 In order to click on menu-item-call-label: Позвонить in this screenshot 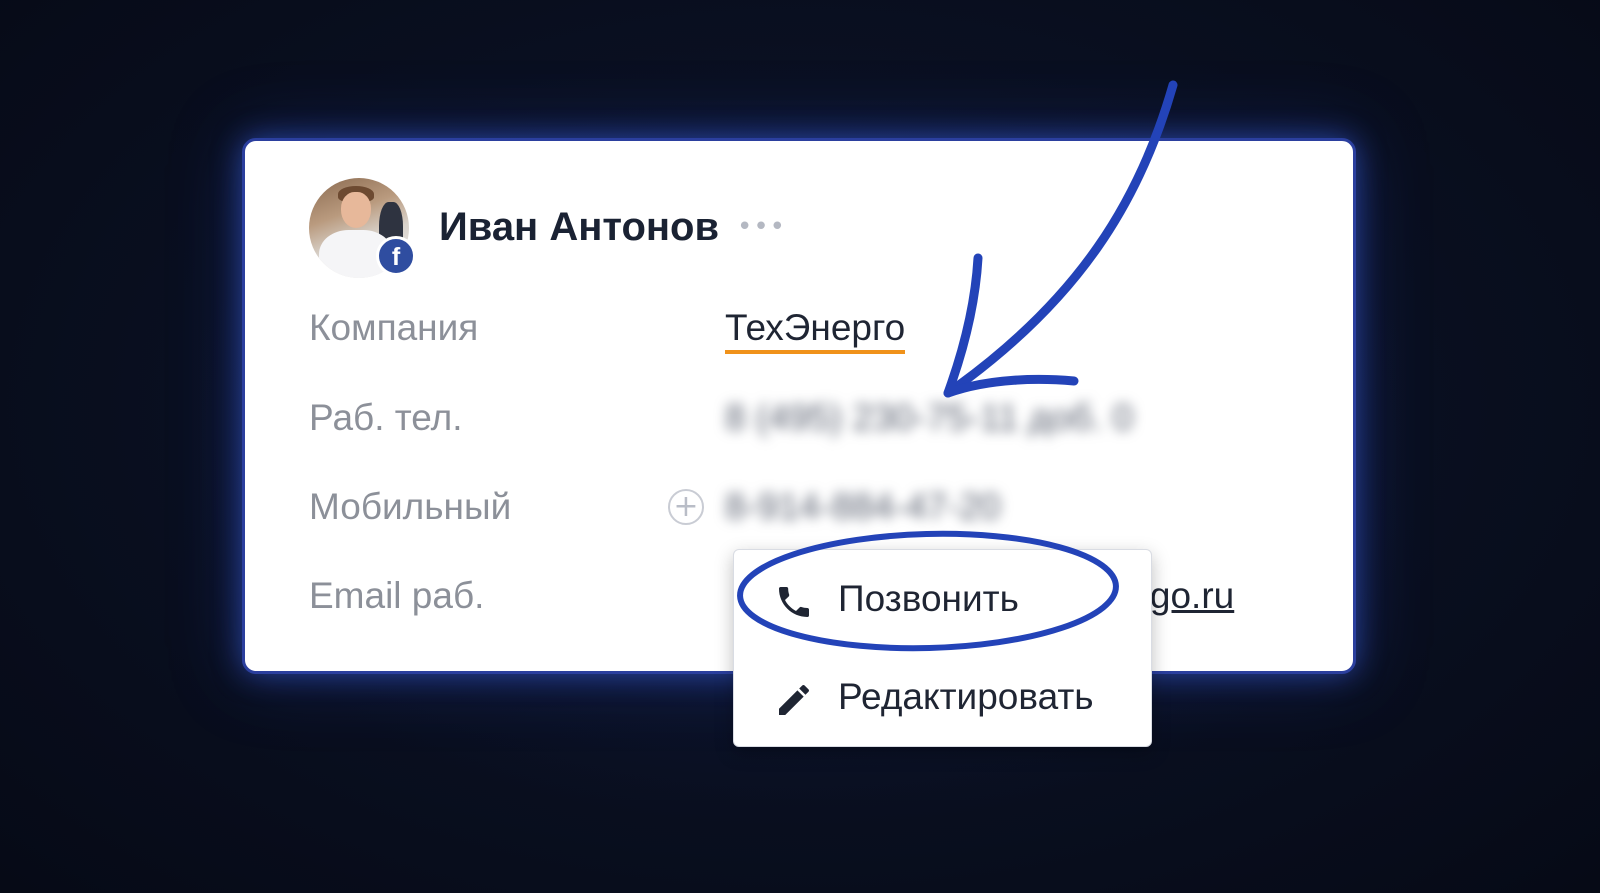, I will do `click(928, 598)`.